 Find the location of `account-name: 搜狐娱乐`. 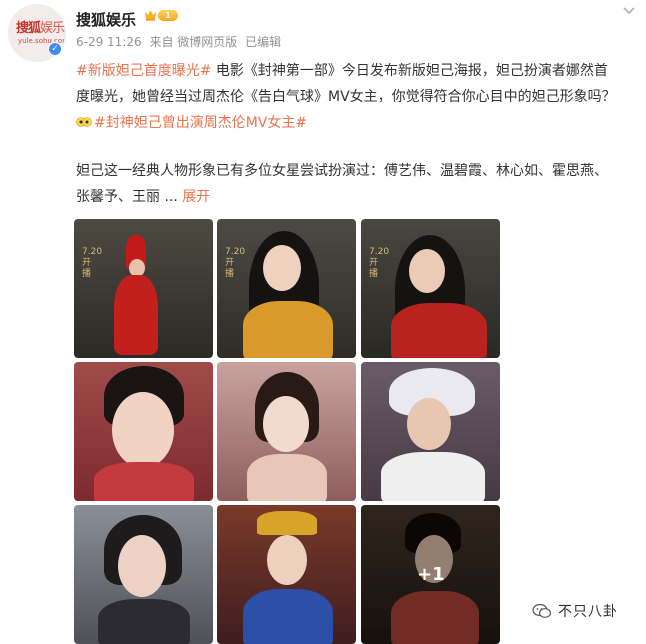

account-name: 搜狐娱乐 is located at coordinates (106, 19).